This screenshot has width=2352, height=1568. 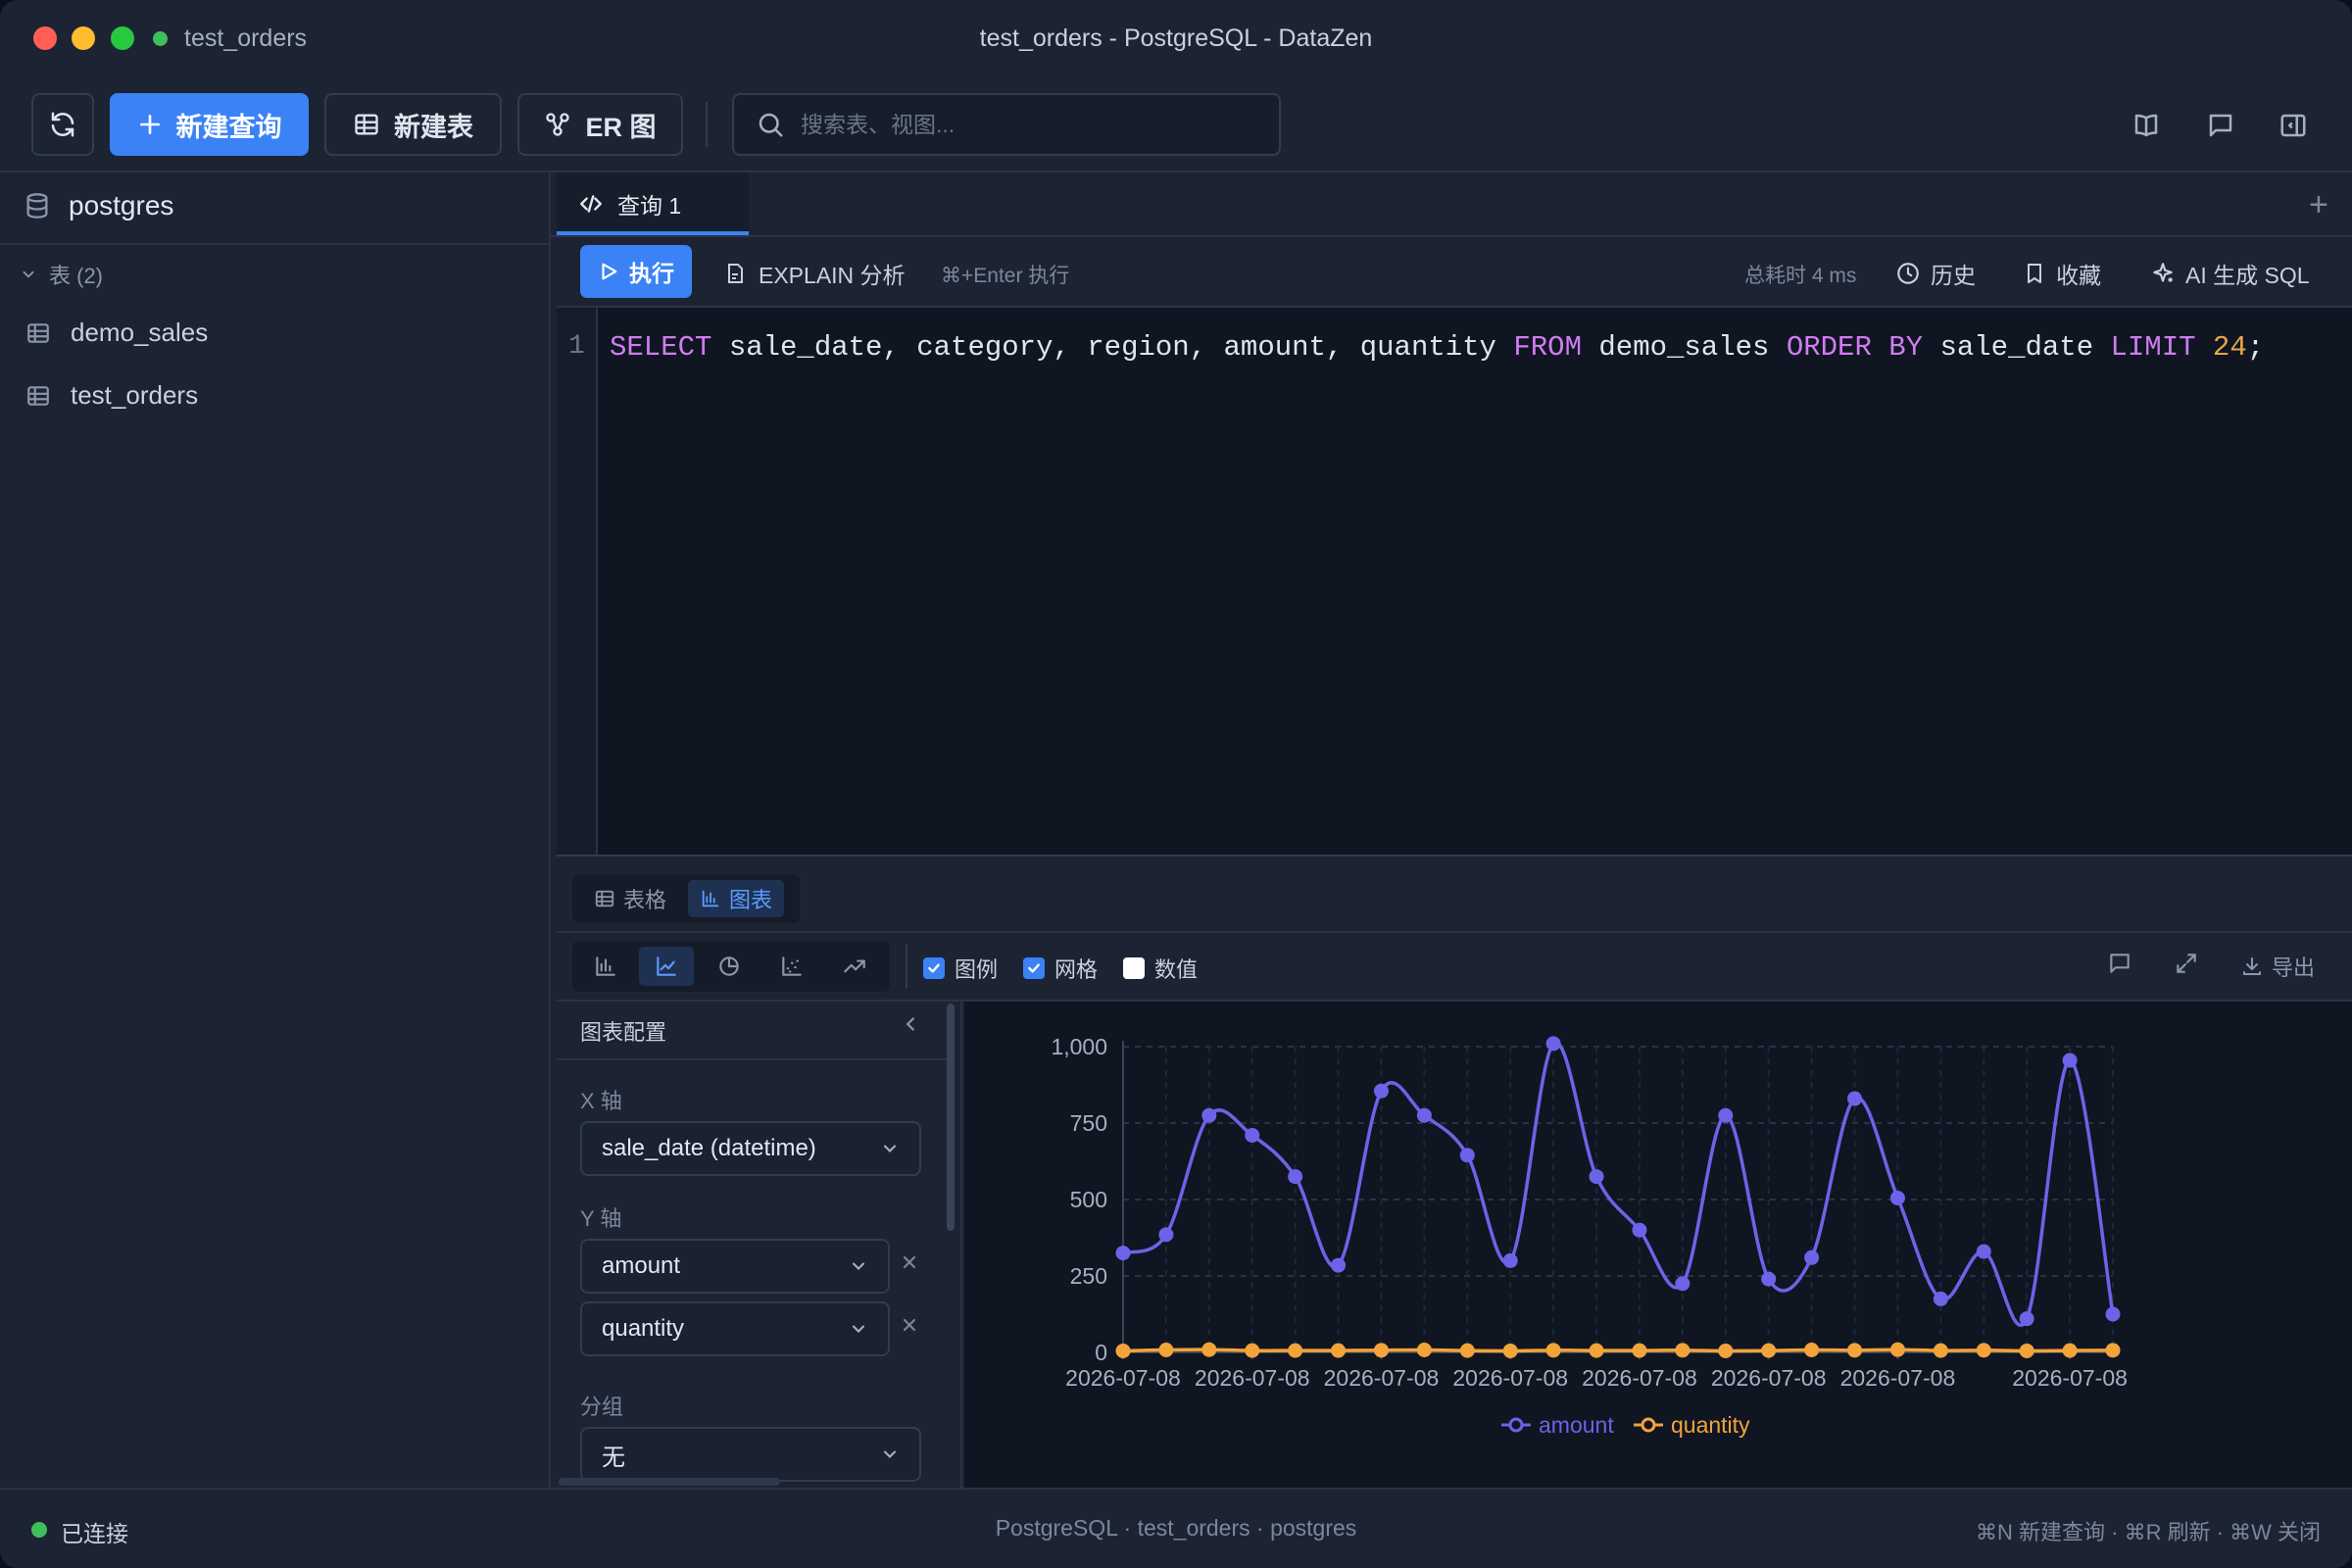 I want to click on remove-amount-button, so click(x=909, y=1265).